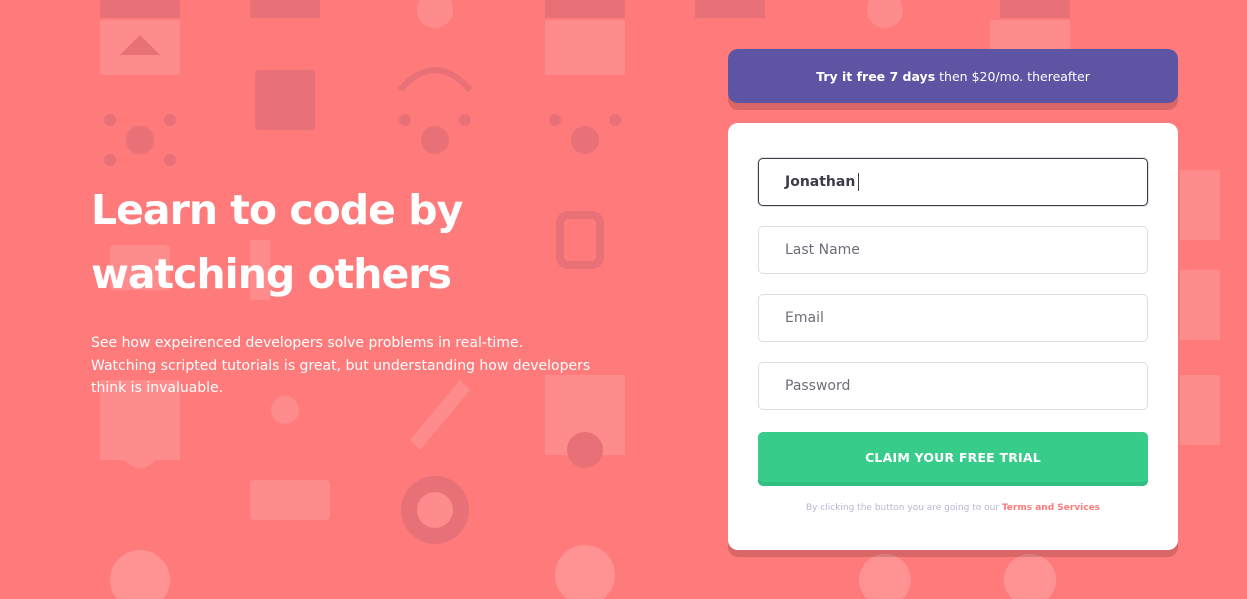 The width and height of the screenshot is (1247, 599). I want to click on first-name-field: Jonathan, so click(953, 182).